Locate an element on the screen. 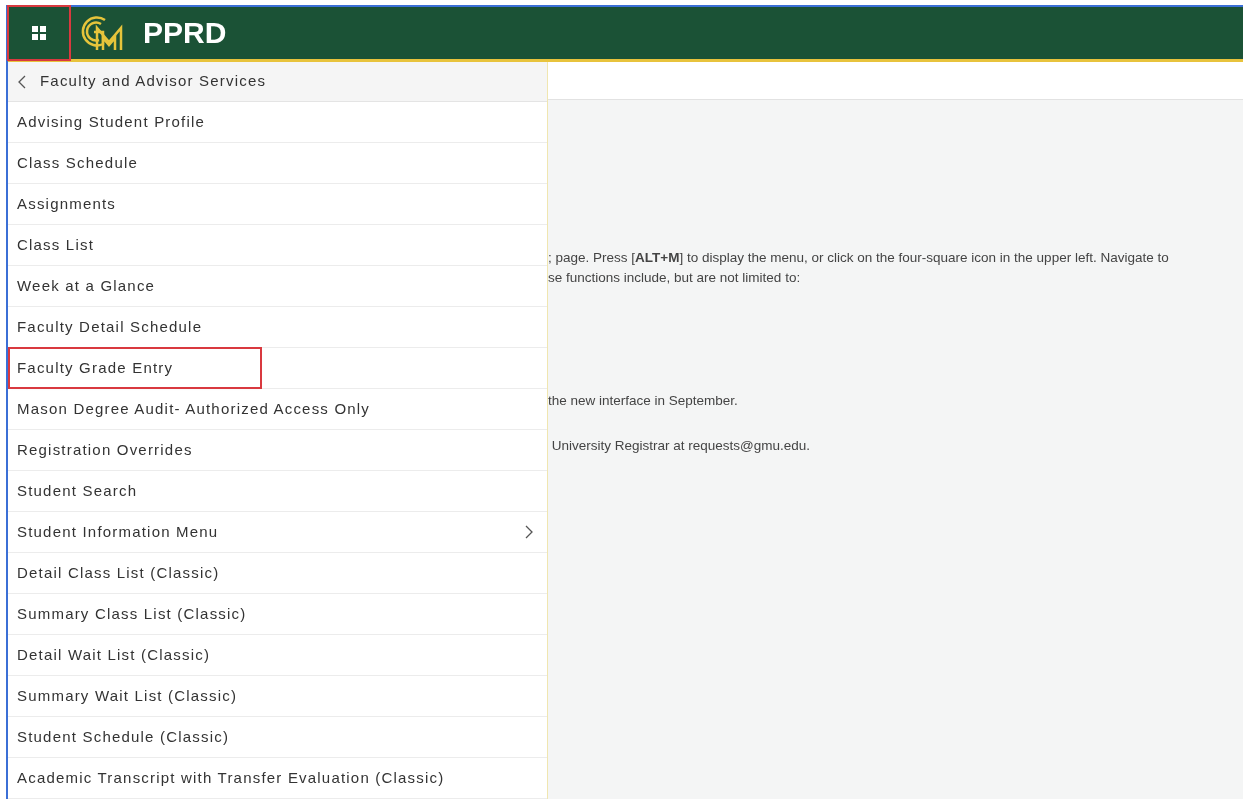  back-menu-header: Faculty and Advisor Services is located at coordinates (277, 82).